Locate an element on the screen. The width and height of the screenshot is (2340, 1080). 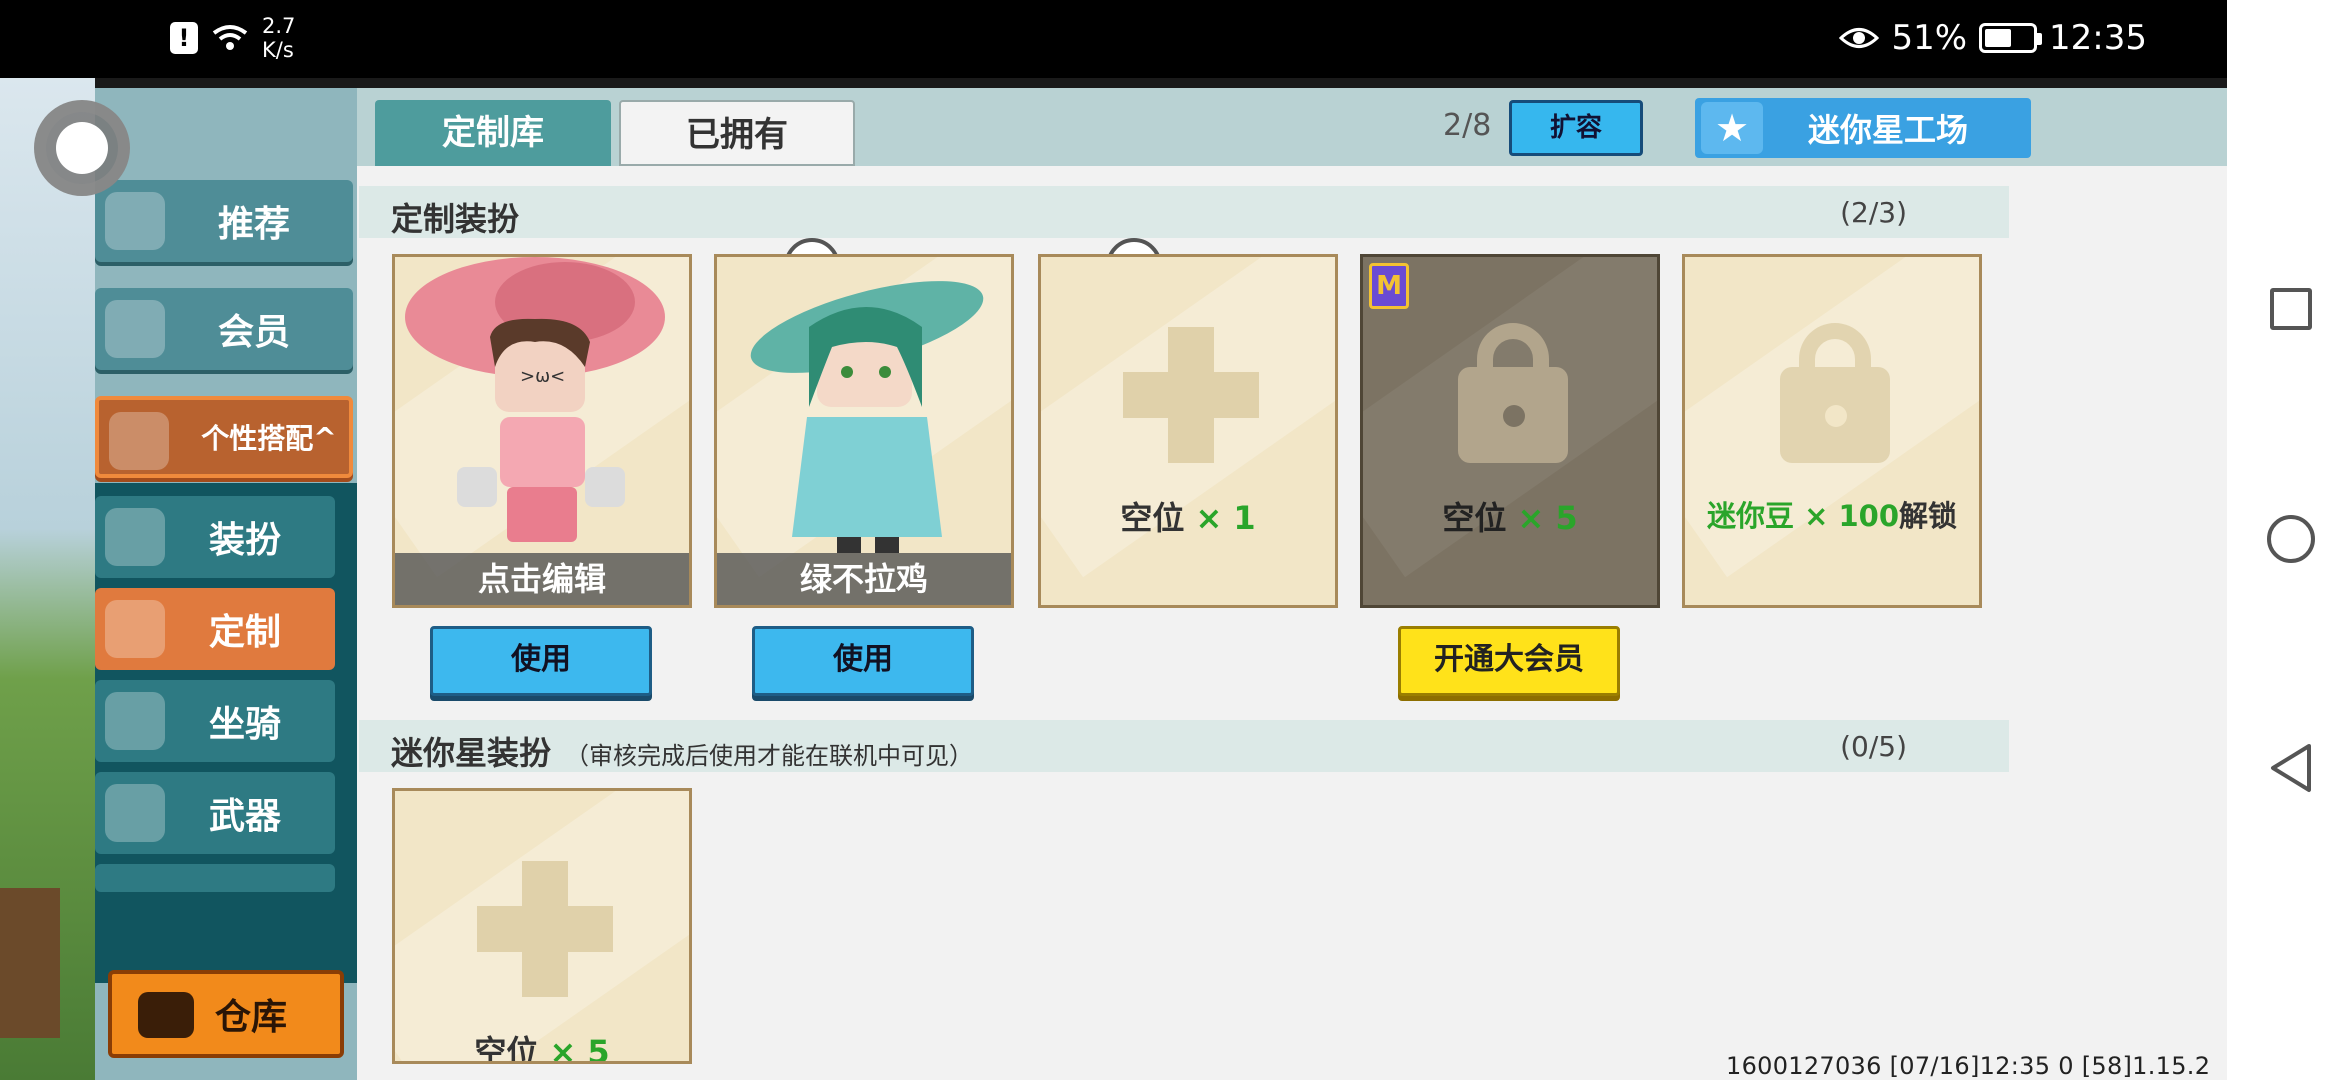
mount-icon is located at coordinates (135, 721).